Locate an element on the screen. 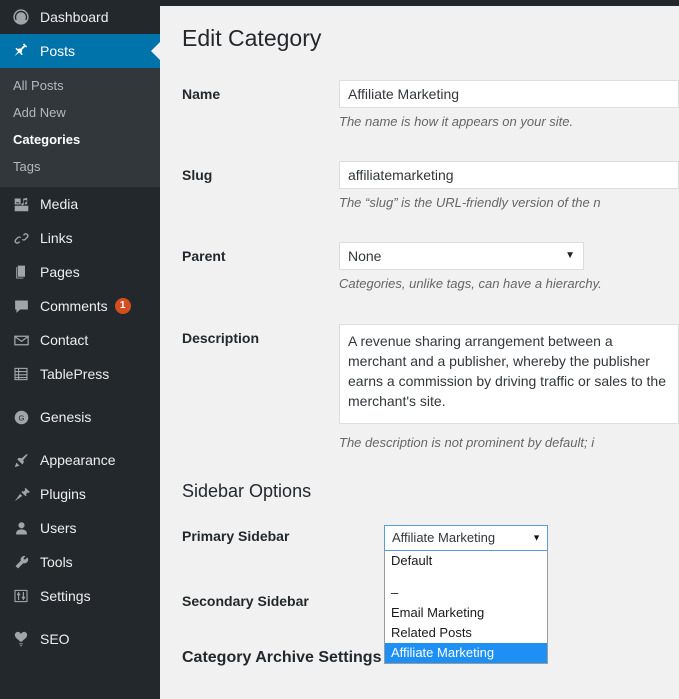 The image size is (679, 699). wrench-icon is located at coordinates (21, 562).